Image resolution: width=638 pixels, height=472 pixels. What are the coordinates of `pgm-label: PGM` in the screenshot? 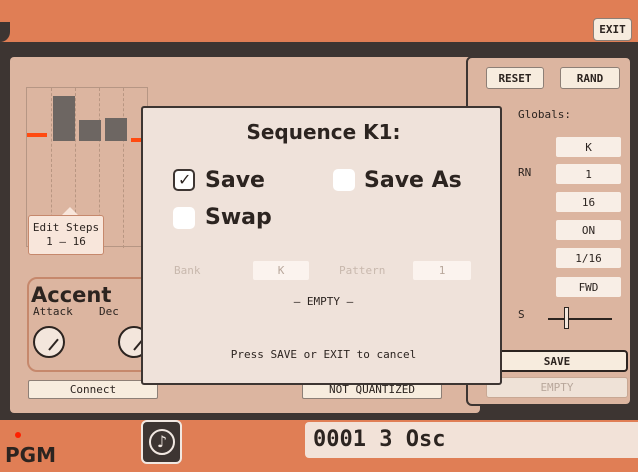 It's located at (30, 455).